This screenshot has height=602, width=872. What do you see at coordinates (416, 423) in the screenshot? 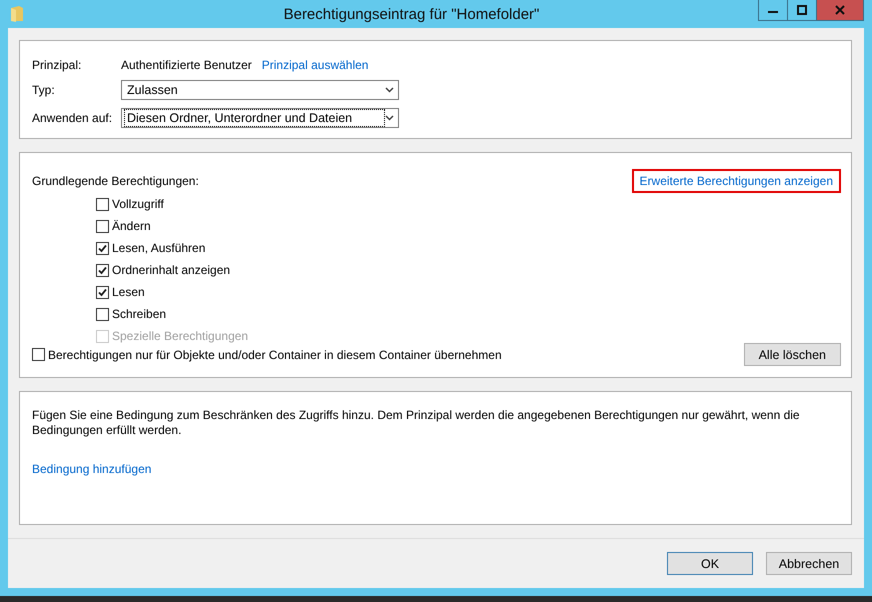
I see `condition-description: Fügen Sie eine Bedingung zum Beschränken des Zugriffs hinzu. Dem Prinzipal werden die angegebenen Berechtigungen nur gewährt, wenn die Bedingungen erfüllt werden.` at bounding box center [416, 423].